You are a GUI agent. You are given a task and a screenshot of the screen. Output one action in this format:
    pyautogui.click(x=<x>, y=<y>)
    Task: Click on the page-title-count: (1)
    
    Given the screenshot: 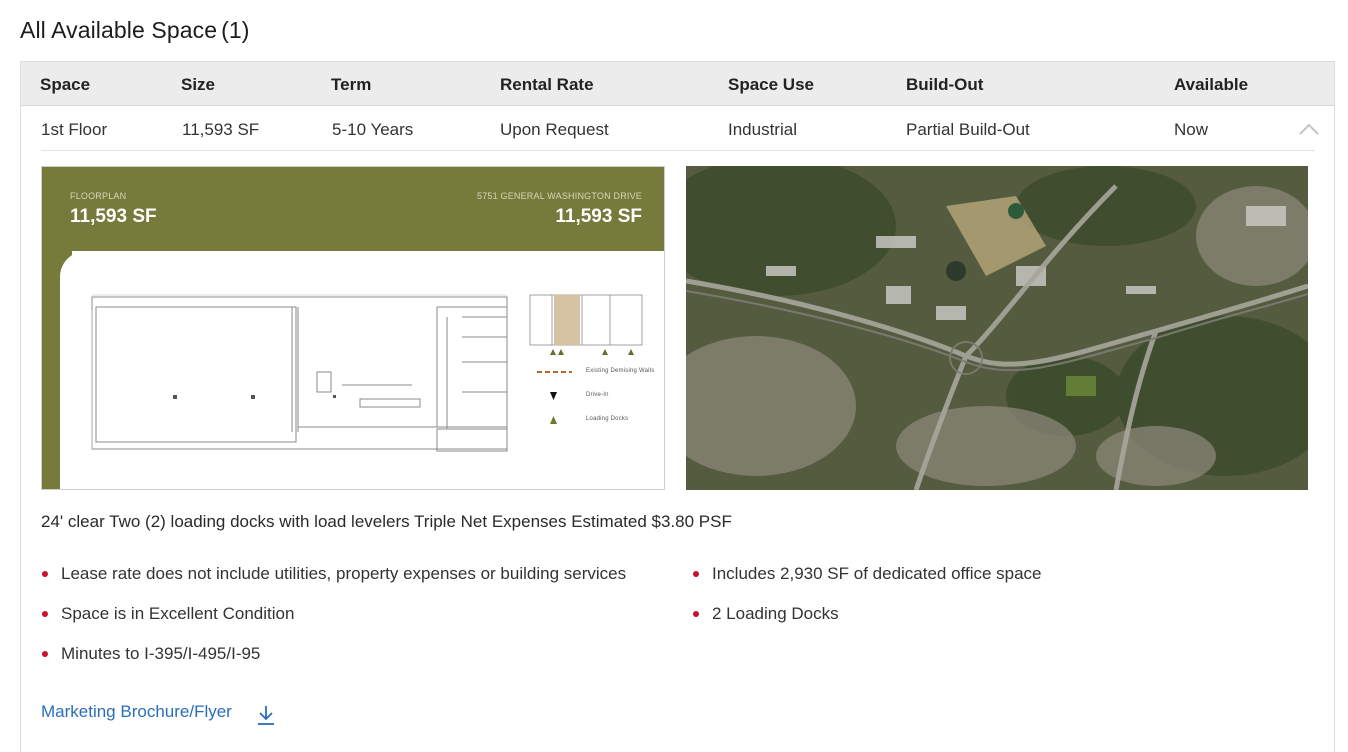 What is the action you would take?
    pyautogui.click(x=235, y=30)
    